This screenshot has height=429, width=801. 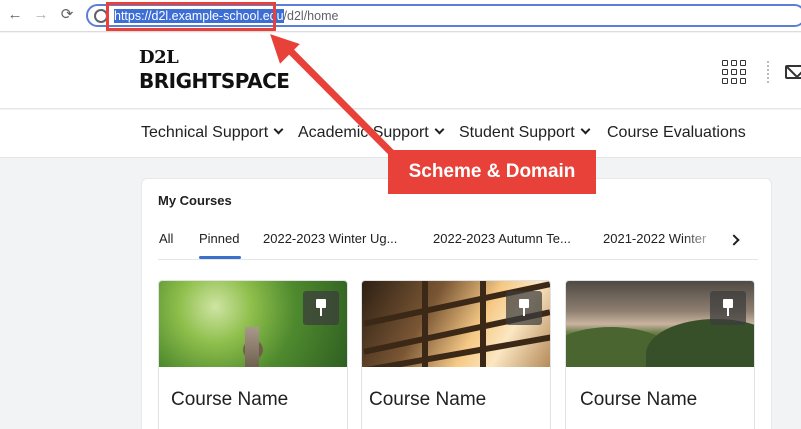 I want to click on chevron-right-icon, so click(x=734, y=240).